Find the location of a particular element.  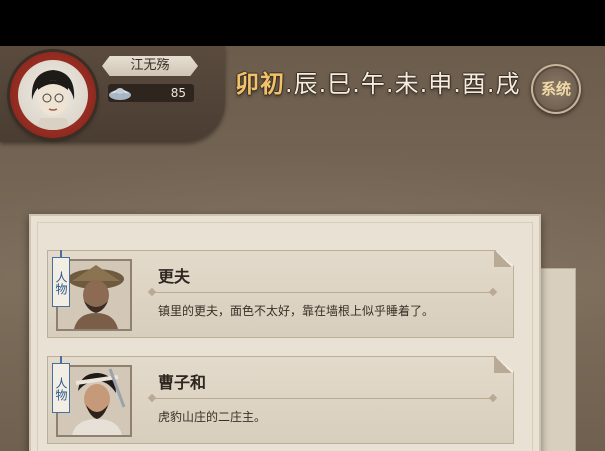

player-avatar is located at coordinates (53, 95).